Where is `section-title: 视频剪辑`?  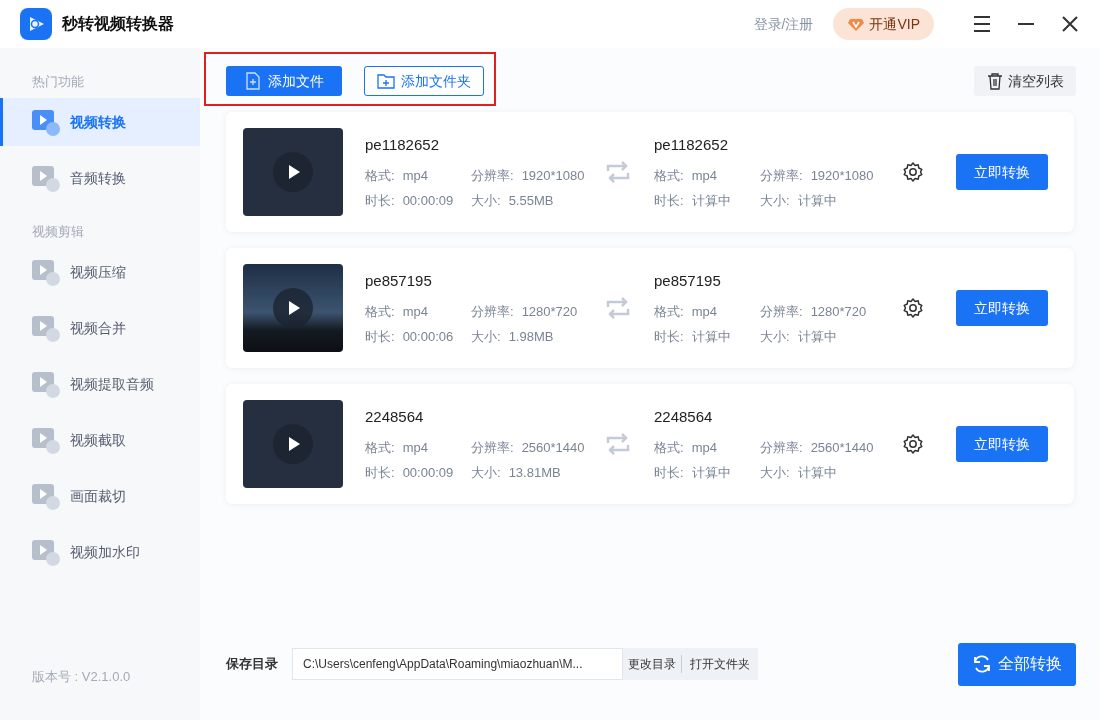
section-title: 视频剪辑 is located at coordinates (58, 232).